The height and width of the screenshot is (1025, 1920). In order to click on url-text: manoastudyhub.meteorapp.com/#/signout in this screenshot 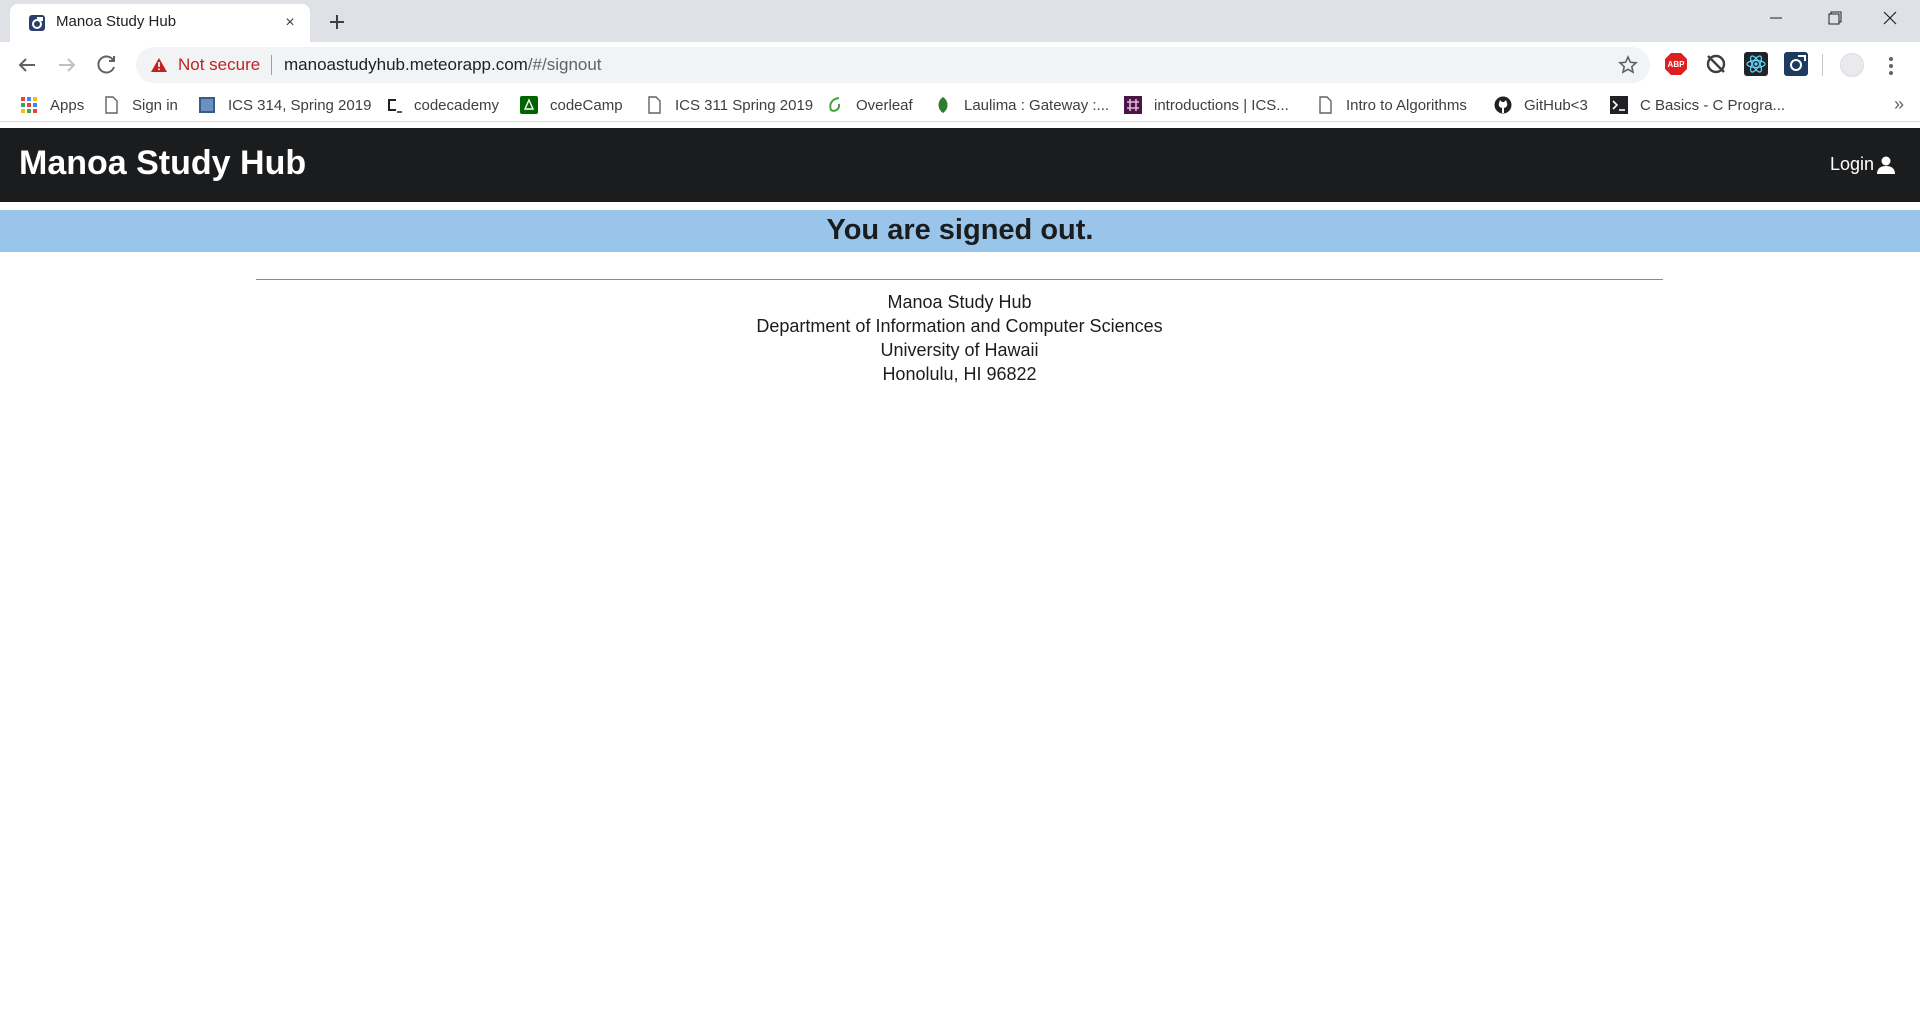, I will do `click(443, 65)`.